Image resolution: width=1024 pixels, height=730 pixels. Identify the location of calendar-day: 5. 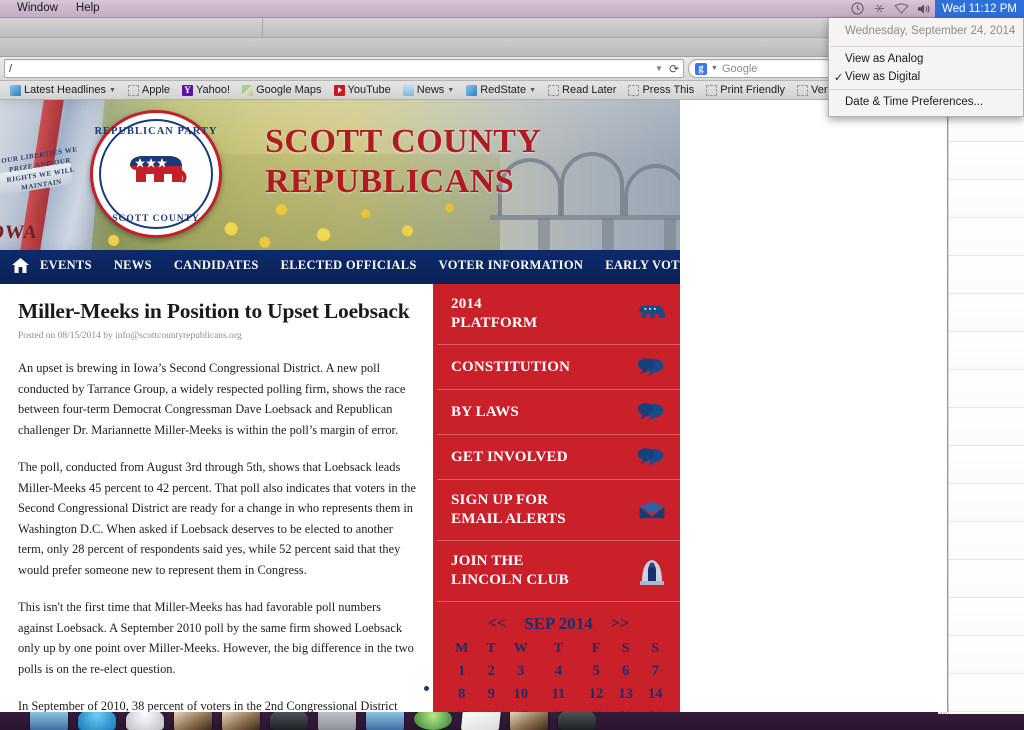
(596, 671).